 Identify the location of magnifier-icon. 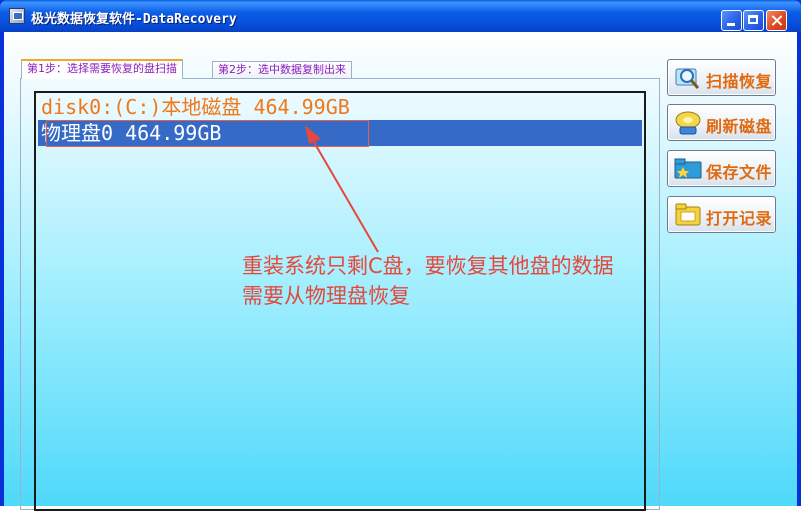
(687, 78).